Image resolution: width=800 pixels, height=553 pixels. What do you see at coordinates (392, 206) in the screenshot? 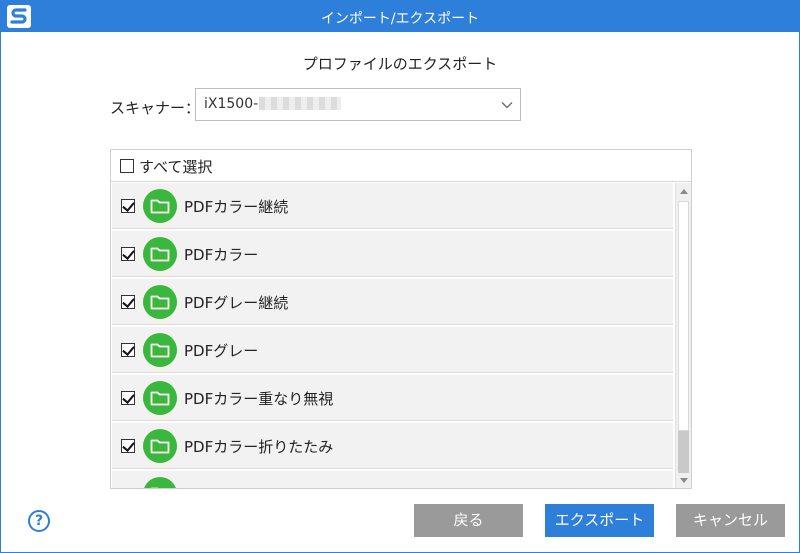
I see `profile-row: PDFカラー継続` at bounding box center [392, 206].